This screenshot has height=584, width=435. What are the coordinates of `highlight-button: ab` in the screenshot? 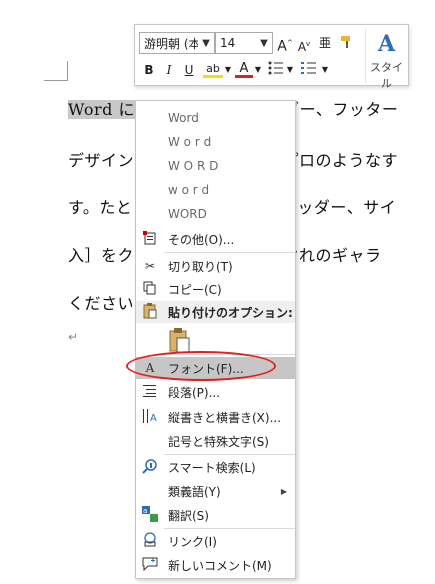 It's located at (213, 68).